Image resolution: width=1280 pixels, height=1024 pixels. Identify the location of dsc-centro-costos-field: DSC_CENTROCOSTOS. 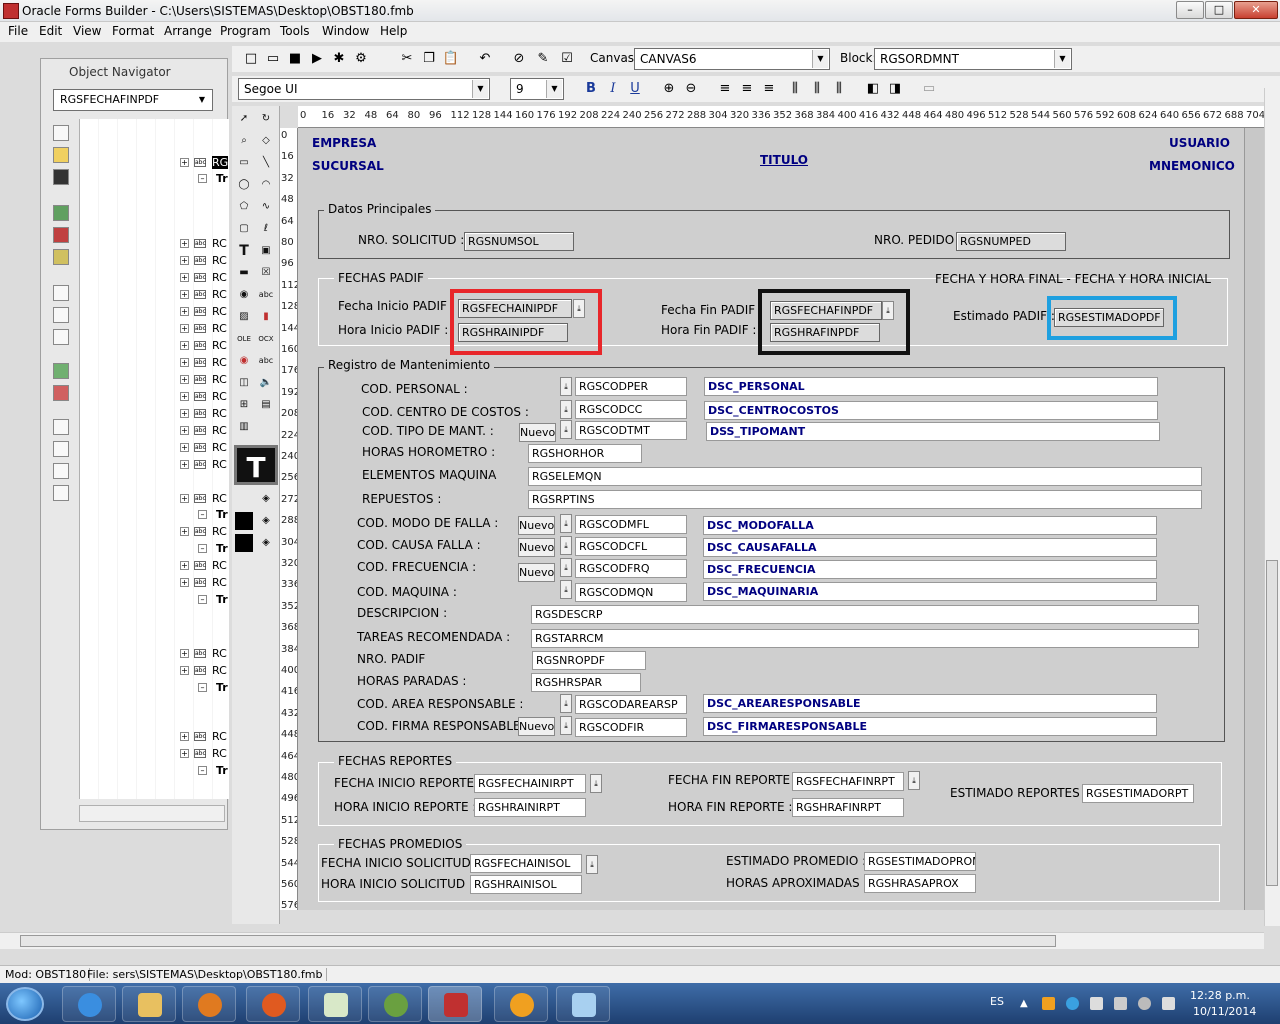
(931, 410).